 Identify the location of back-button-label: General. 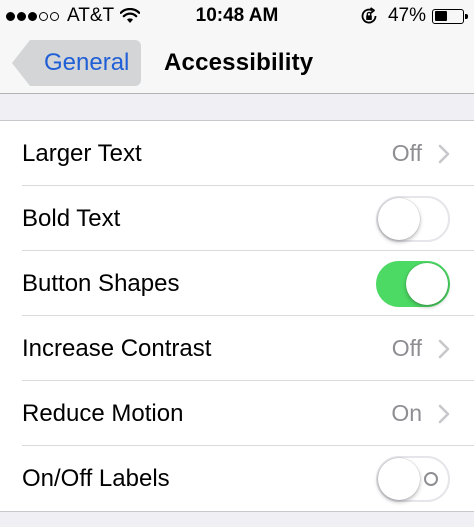
(86, 63).